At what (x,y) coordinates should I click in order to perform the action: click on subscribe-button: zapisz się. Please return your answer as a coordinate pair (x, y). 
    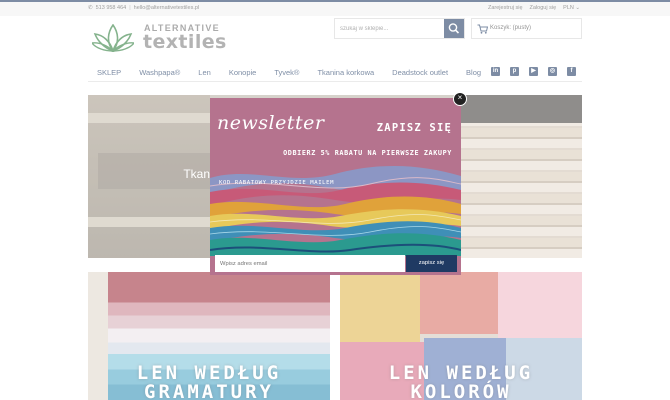
    Looking at the image, I should click on (431, 263).